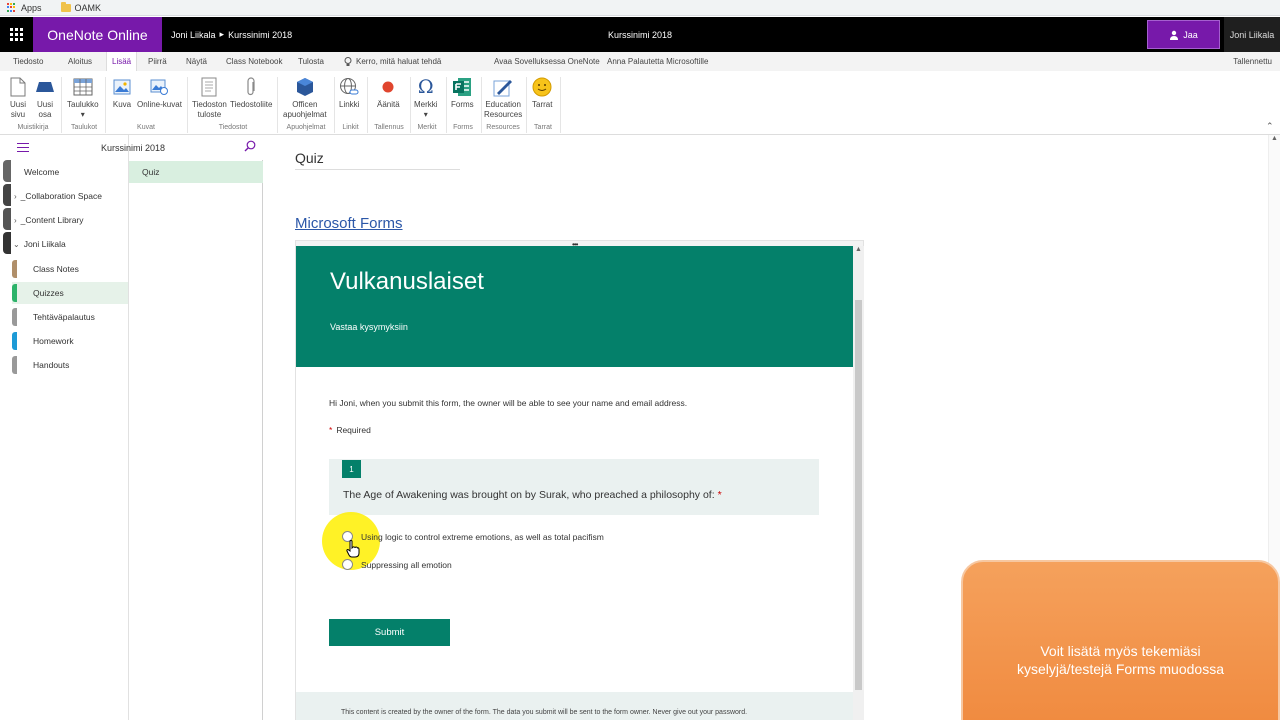  I want to click on radio-button, so click(347, 564).